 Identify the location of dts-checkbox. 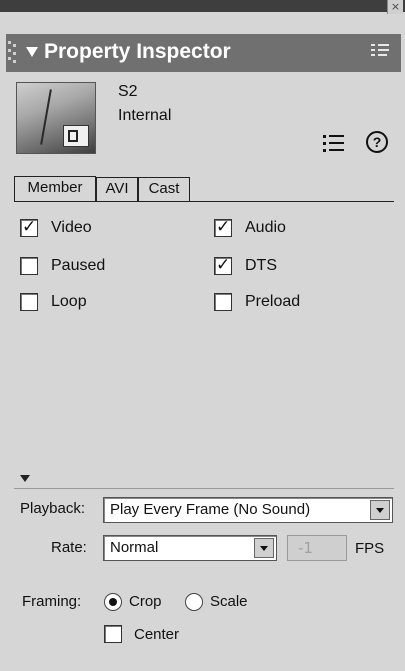
(223, 265).